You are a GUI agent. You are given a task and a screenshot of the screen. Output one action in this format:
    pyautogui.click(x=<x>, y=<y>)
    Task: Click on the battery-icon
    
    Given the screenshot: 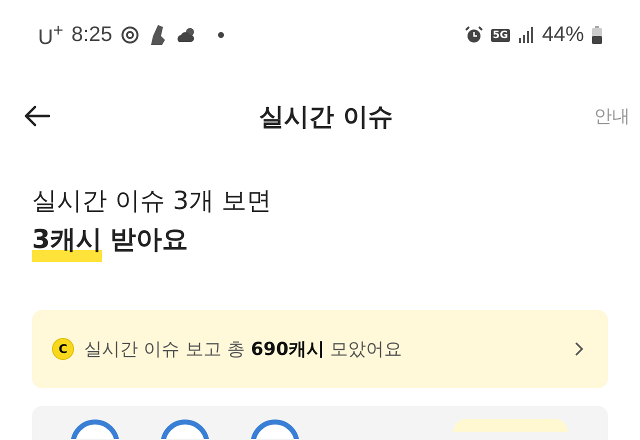 What is the action you would take?
    pyautogui.click(x=597, y=35)
    